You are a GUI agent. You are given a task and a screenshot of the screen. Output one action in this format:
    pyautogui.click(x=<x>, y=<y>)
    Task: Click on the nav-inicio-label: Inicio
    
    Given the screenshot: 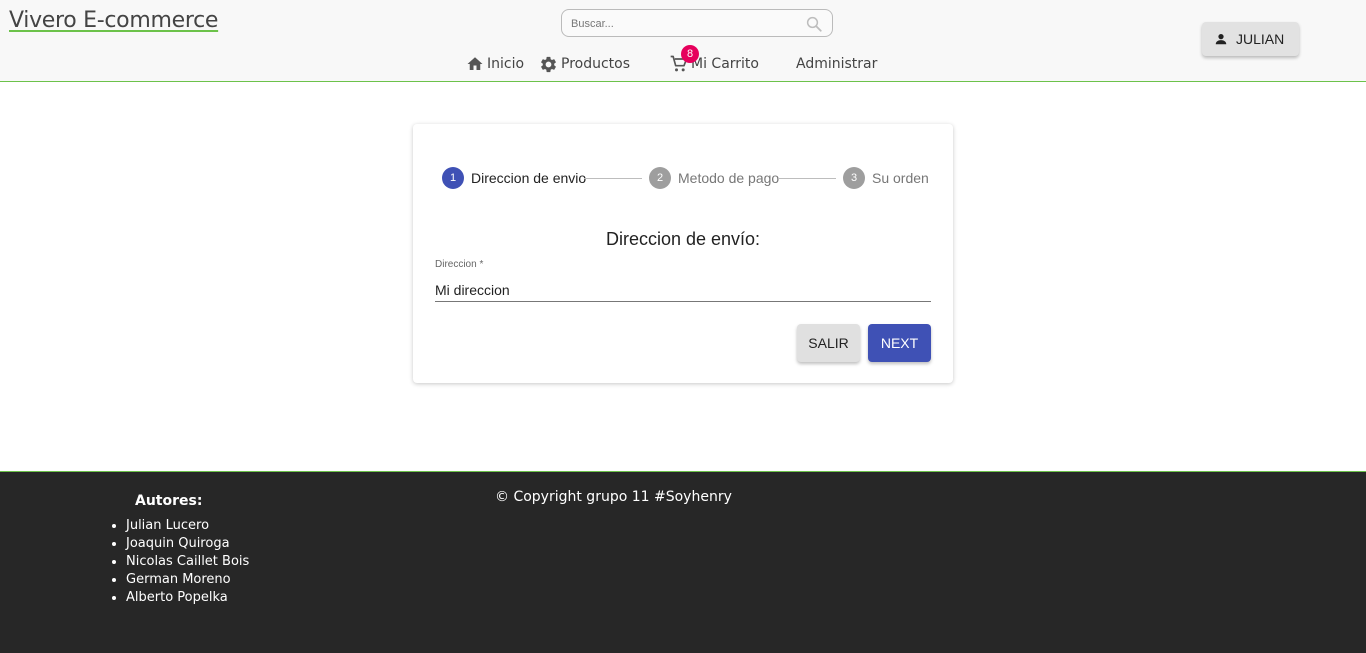 What is the action you would take?
    pyautogui.click(x=506, y=64)
    